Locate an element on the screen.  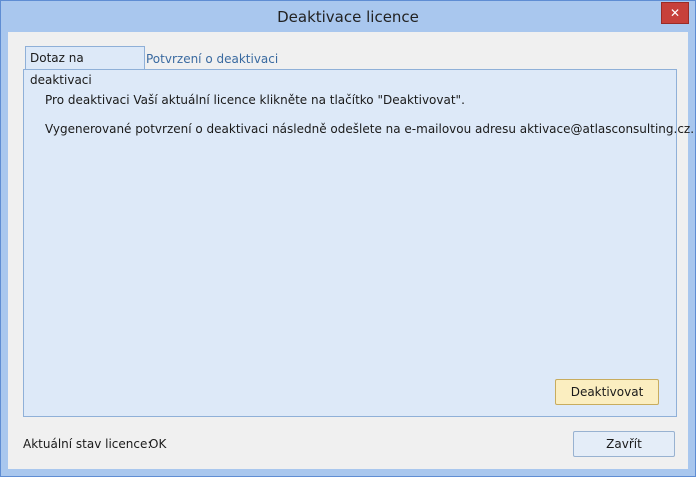
window-close-button: ✕ is located at coordinates (675, 13).